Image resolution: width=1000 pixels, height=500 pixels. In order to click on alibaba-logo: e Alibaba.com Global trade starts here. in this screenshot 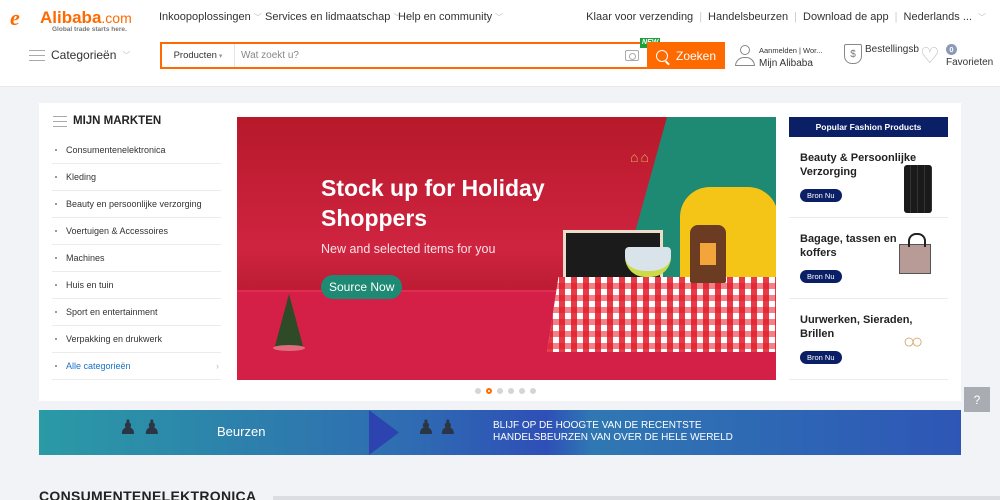, I will do `click(75, 20)`.